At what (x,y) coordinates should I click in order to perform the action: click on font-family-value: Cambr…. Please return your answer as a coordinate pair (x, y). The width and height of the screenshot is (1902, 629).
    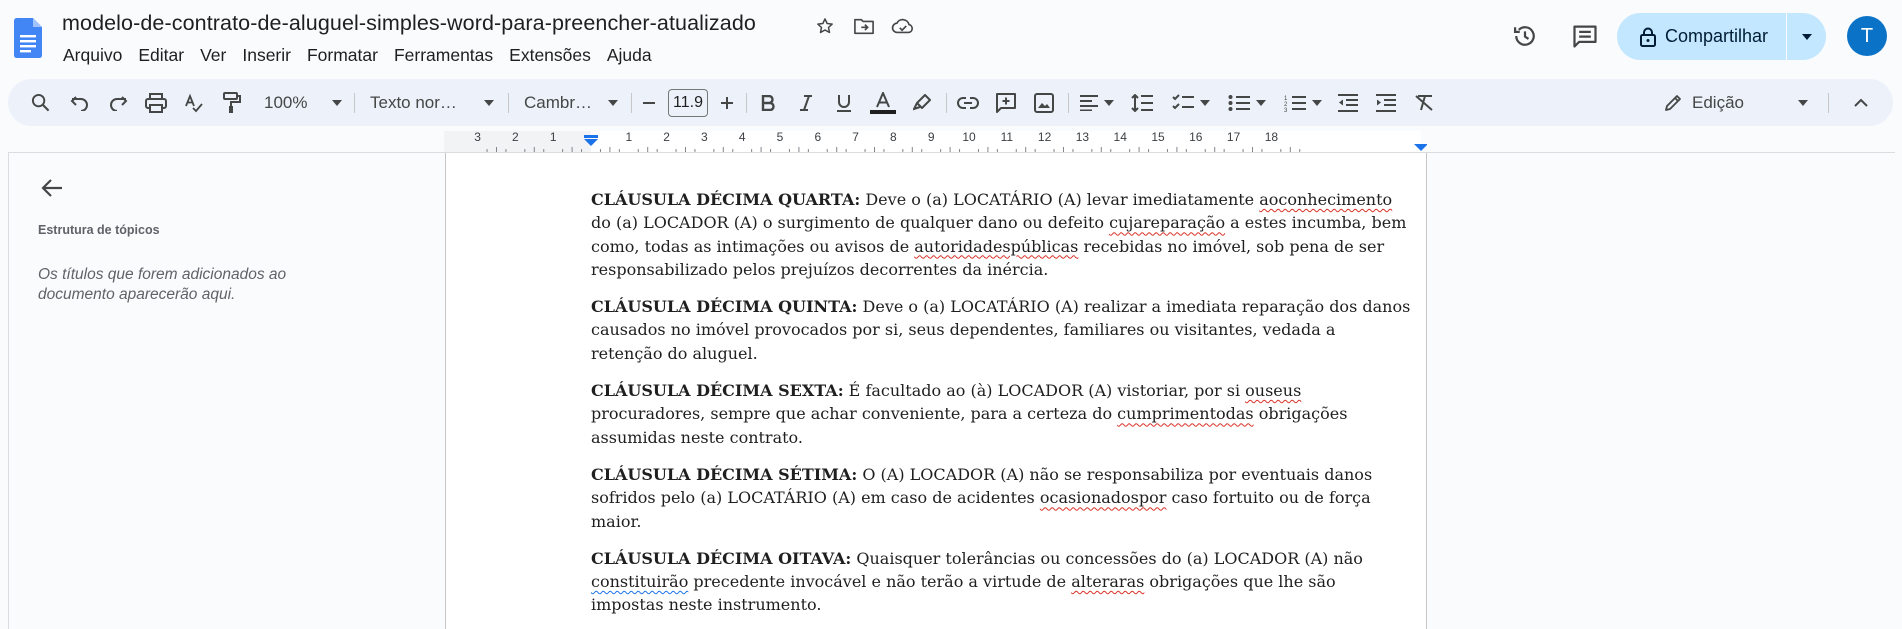
    Looking at the image, I should click on (558, 102).